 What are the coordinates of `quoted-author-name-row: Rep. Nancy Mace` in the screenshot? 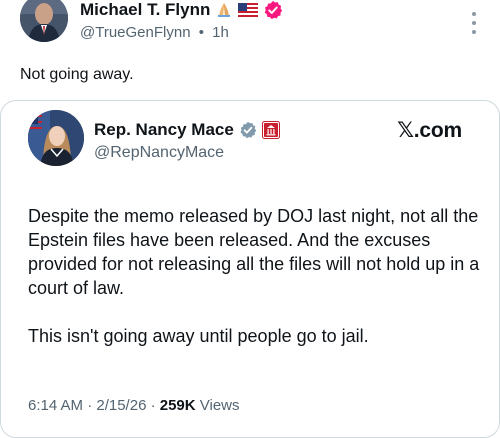 It's located at (187, 130).